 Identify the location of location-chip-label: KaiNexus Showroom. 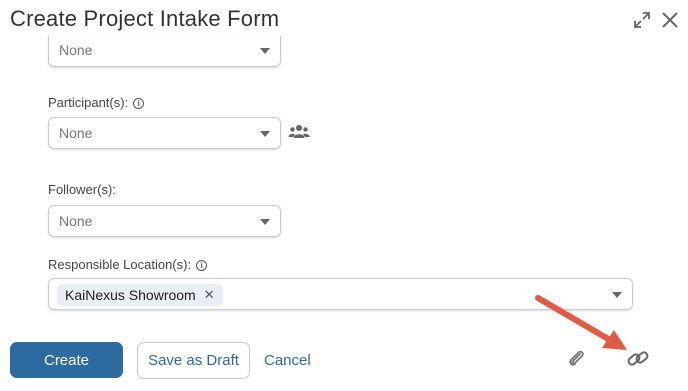
(130, 295).